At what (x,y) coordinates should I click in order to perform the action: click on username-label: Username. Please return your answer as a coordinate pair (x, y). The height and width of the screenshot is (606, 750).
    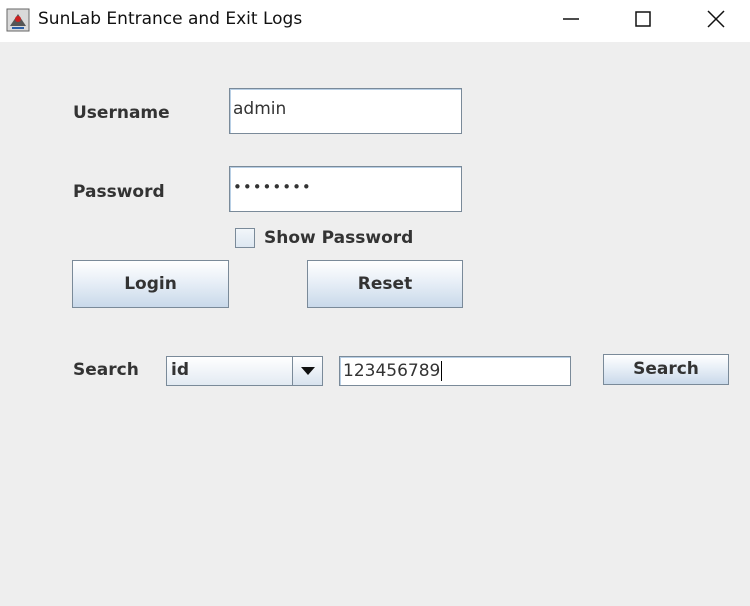
    Looking at the image, I should click on (121, 113).